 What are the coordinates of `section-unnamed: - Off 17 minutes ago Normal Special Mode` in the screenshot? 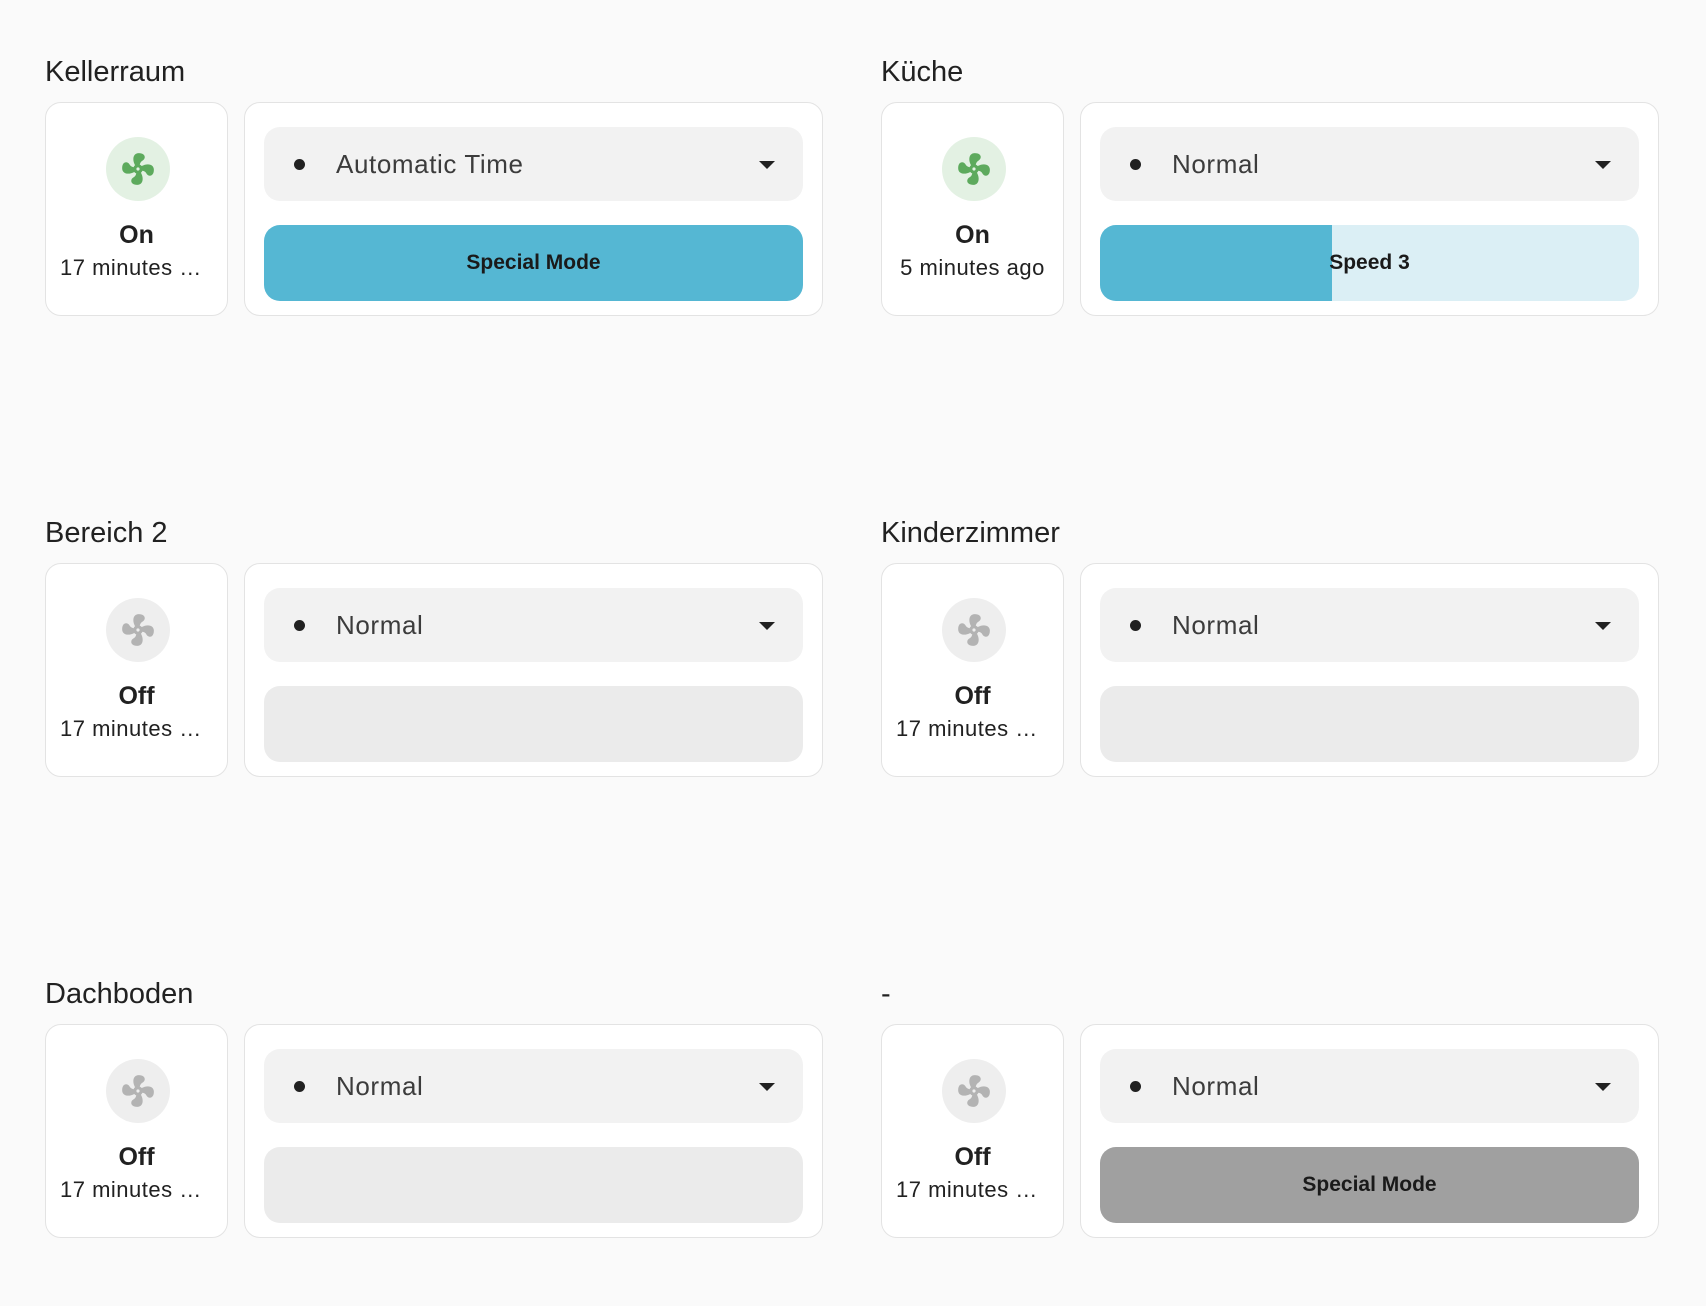 It's located at (1270, 1114).